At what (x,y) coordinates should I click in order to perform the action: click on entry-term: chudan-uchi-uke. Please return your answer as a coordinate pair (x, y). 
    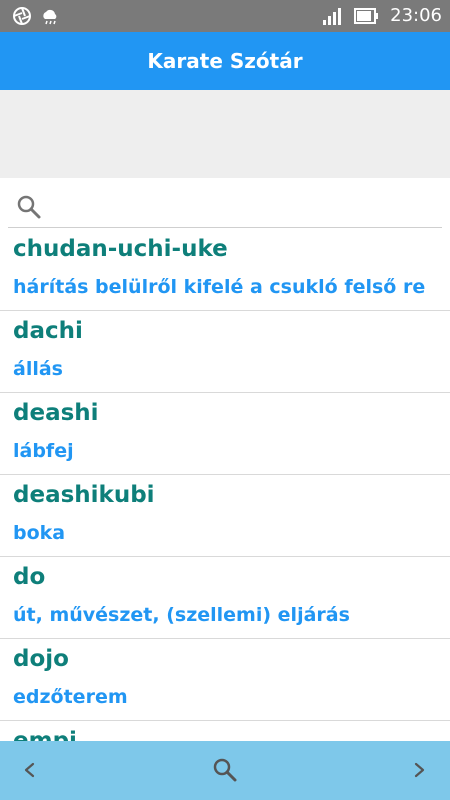
    Looking at the image, I should click on (120, 249).